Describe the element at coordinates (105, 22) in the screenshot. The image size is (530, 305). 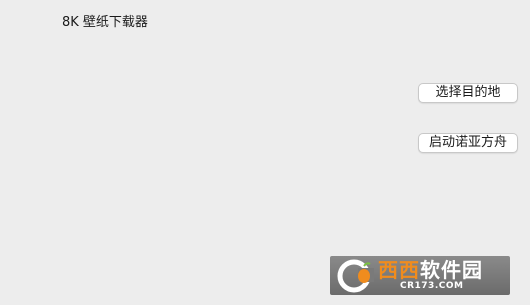
I see `app-title: 8K 壁纸下载器` at that location.